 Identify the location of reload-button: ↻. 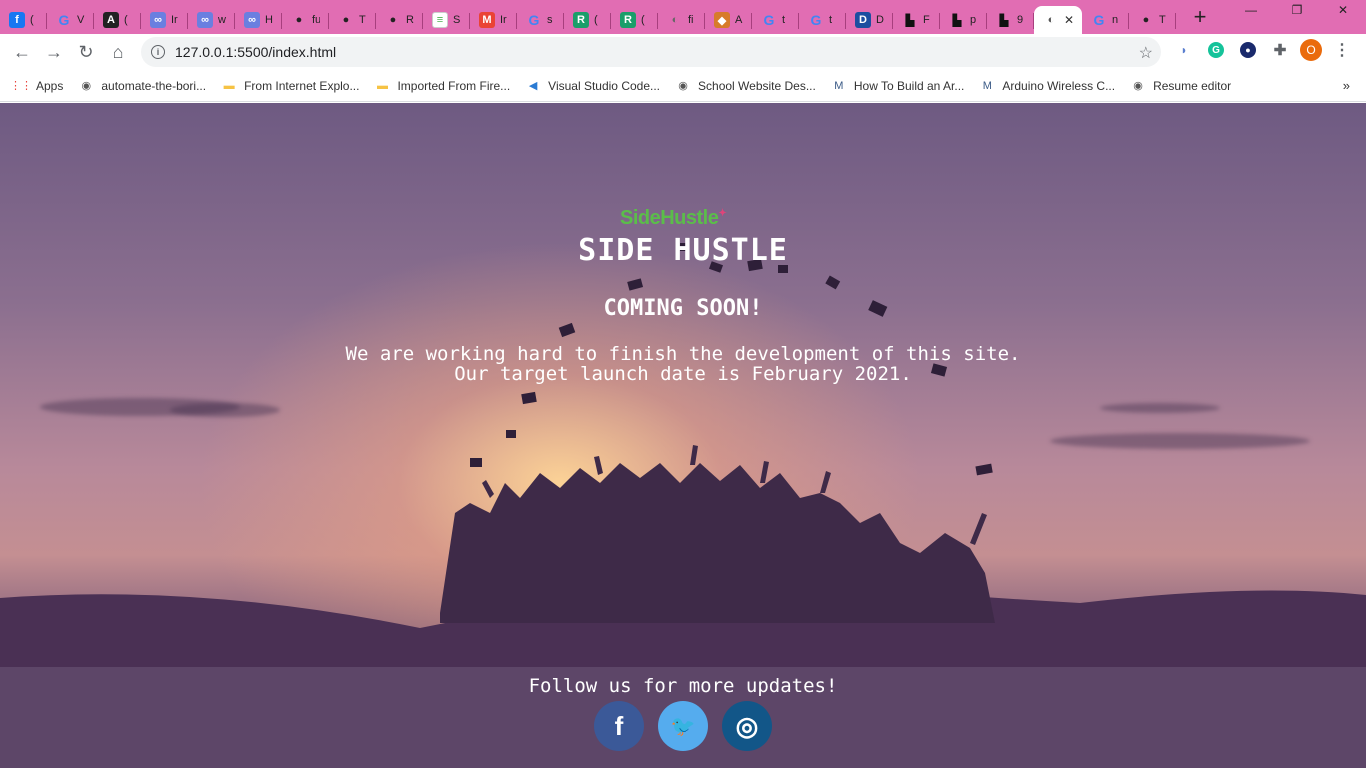
(86, 52).